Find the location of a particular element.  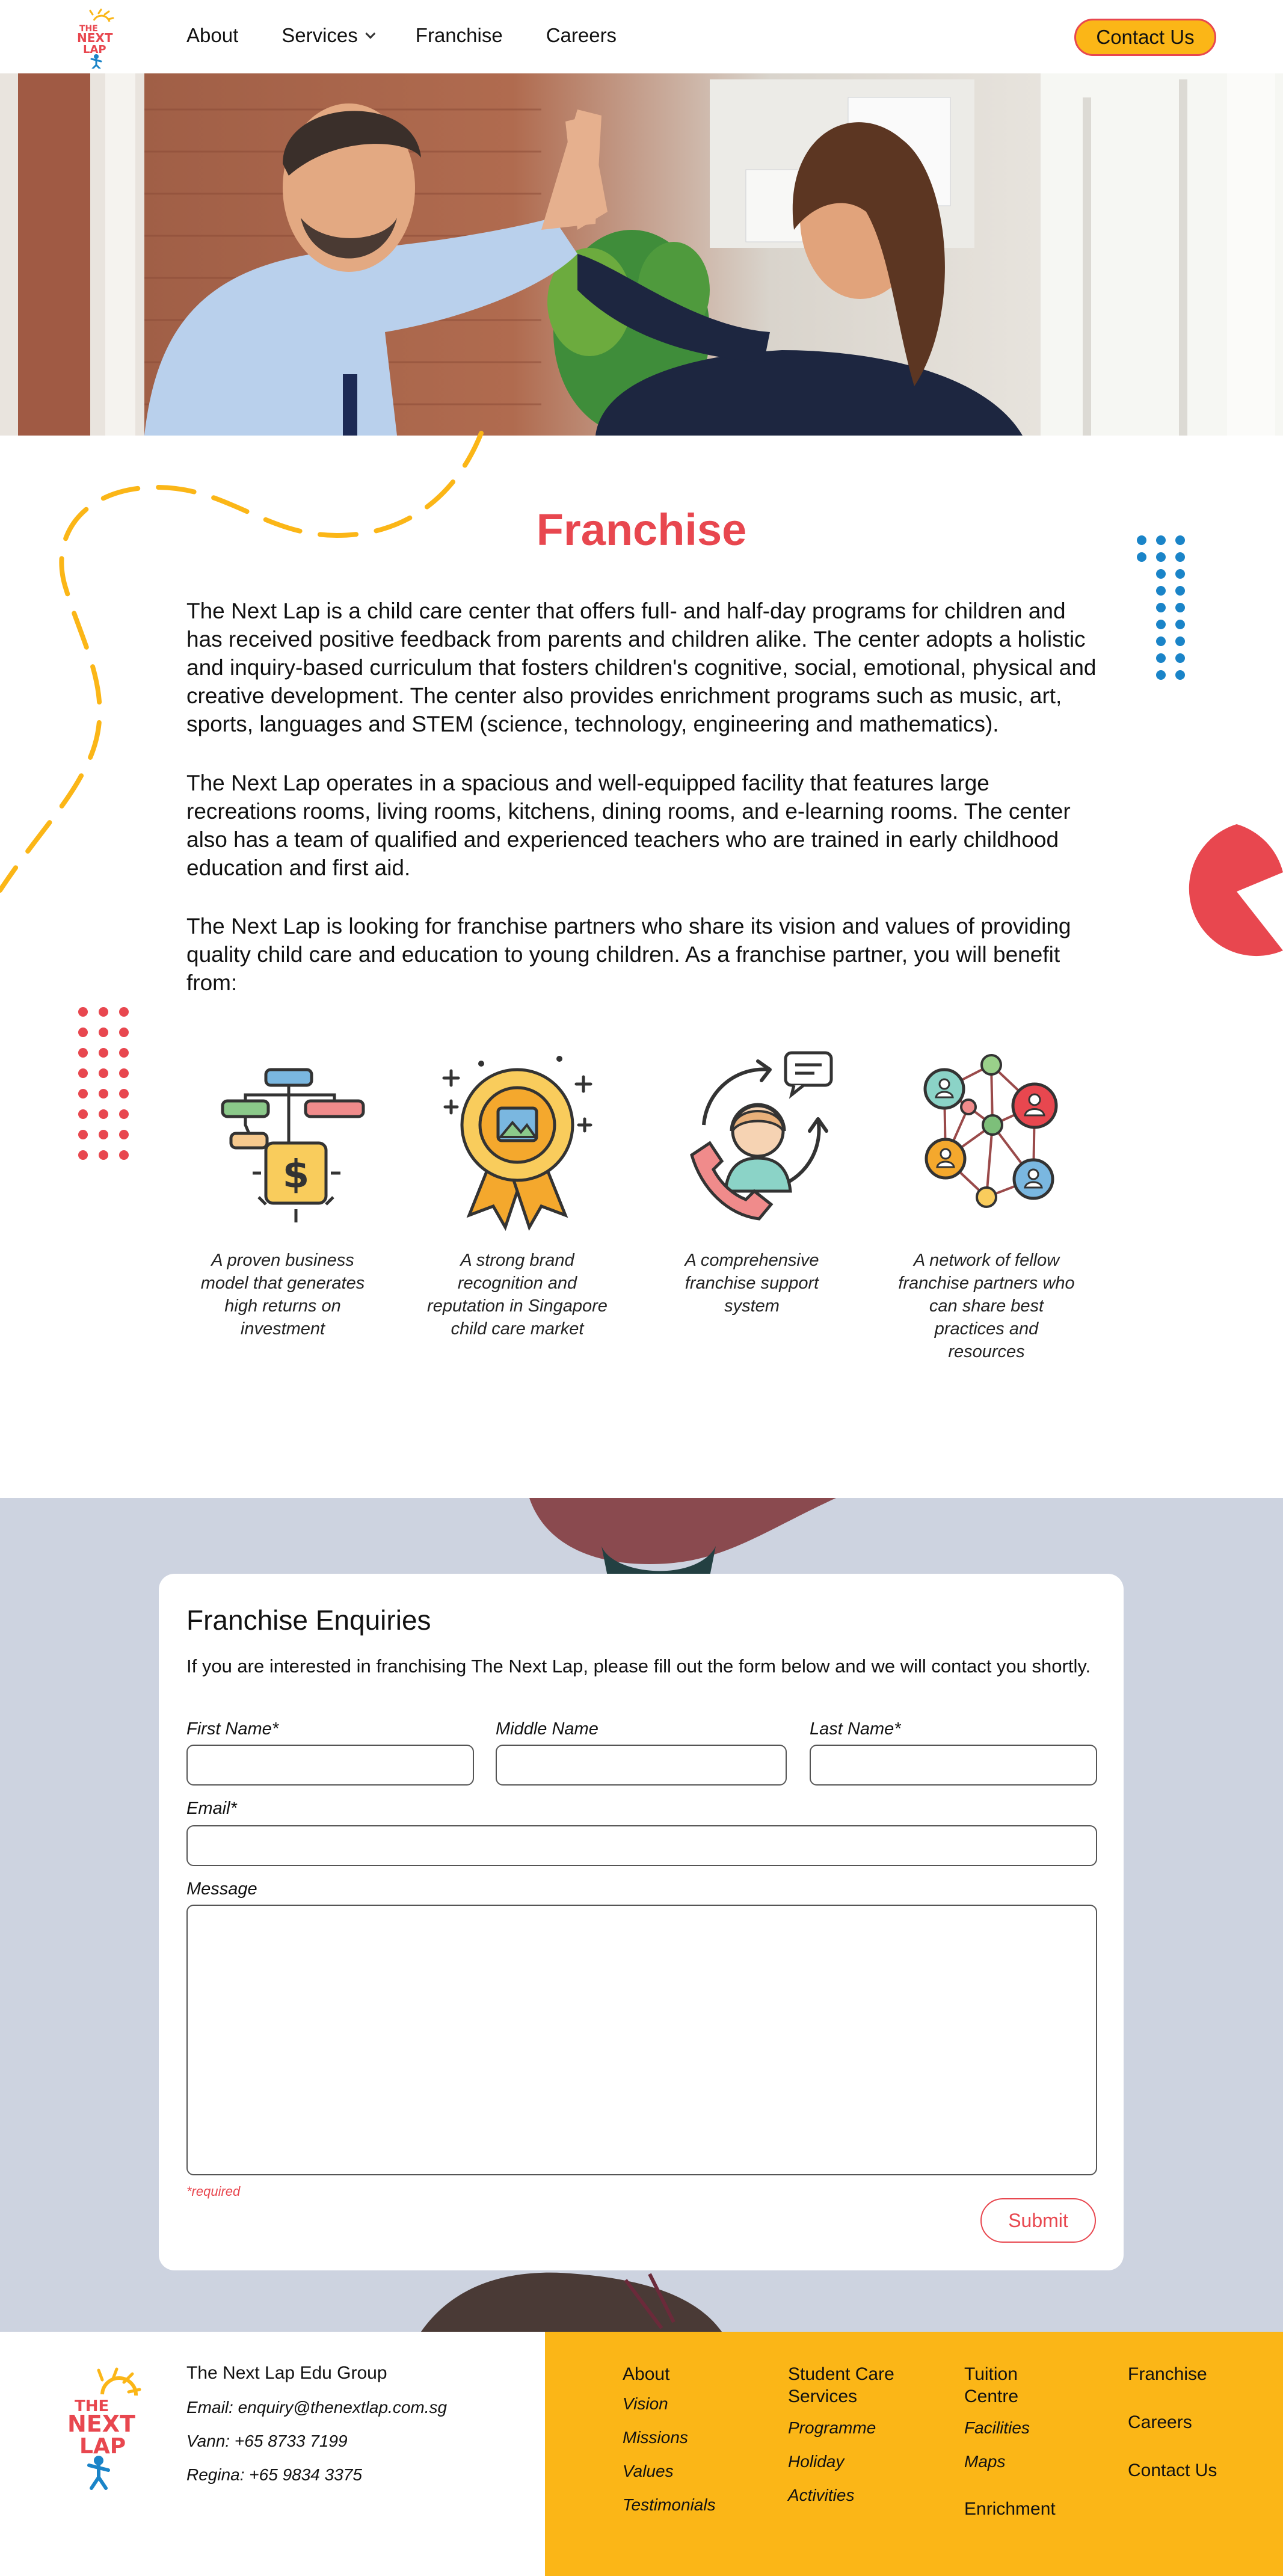

footer-link-maps: Maps is located at coordinates (984, 2461).